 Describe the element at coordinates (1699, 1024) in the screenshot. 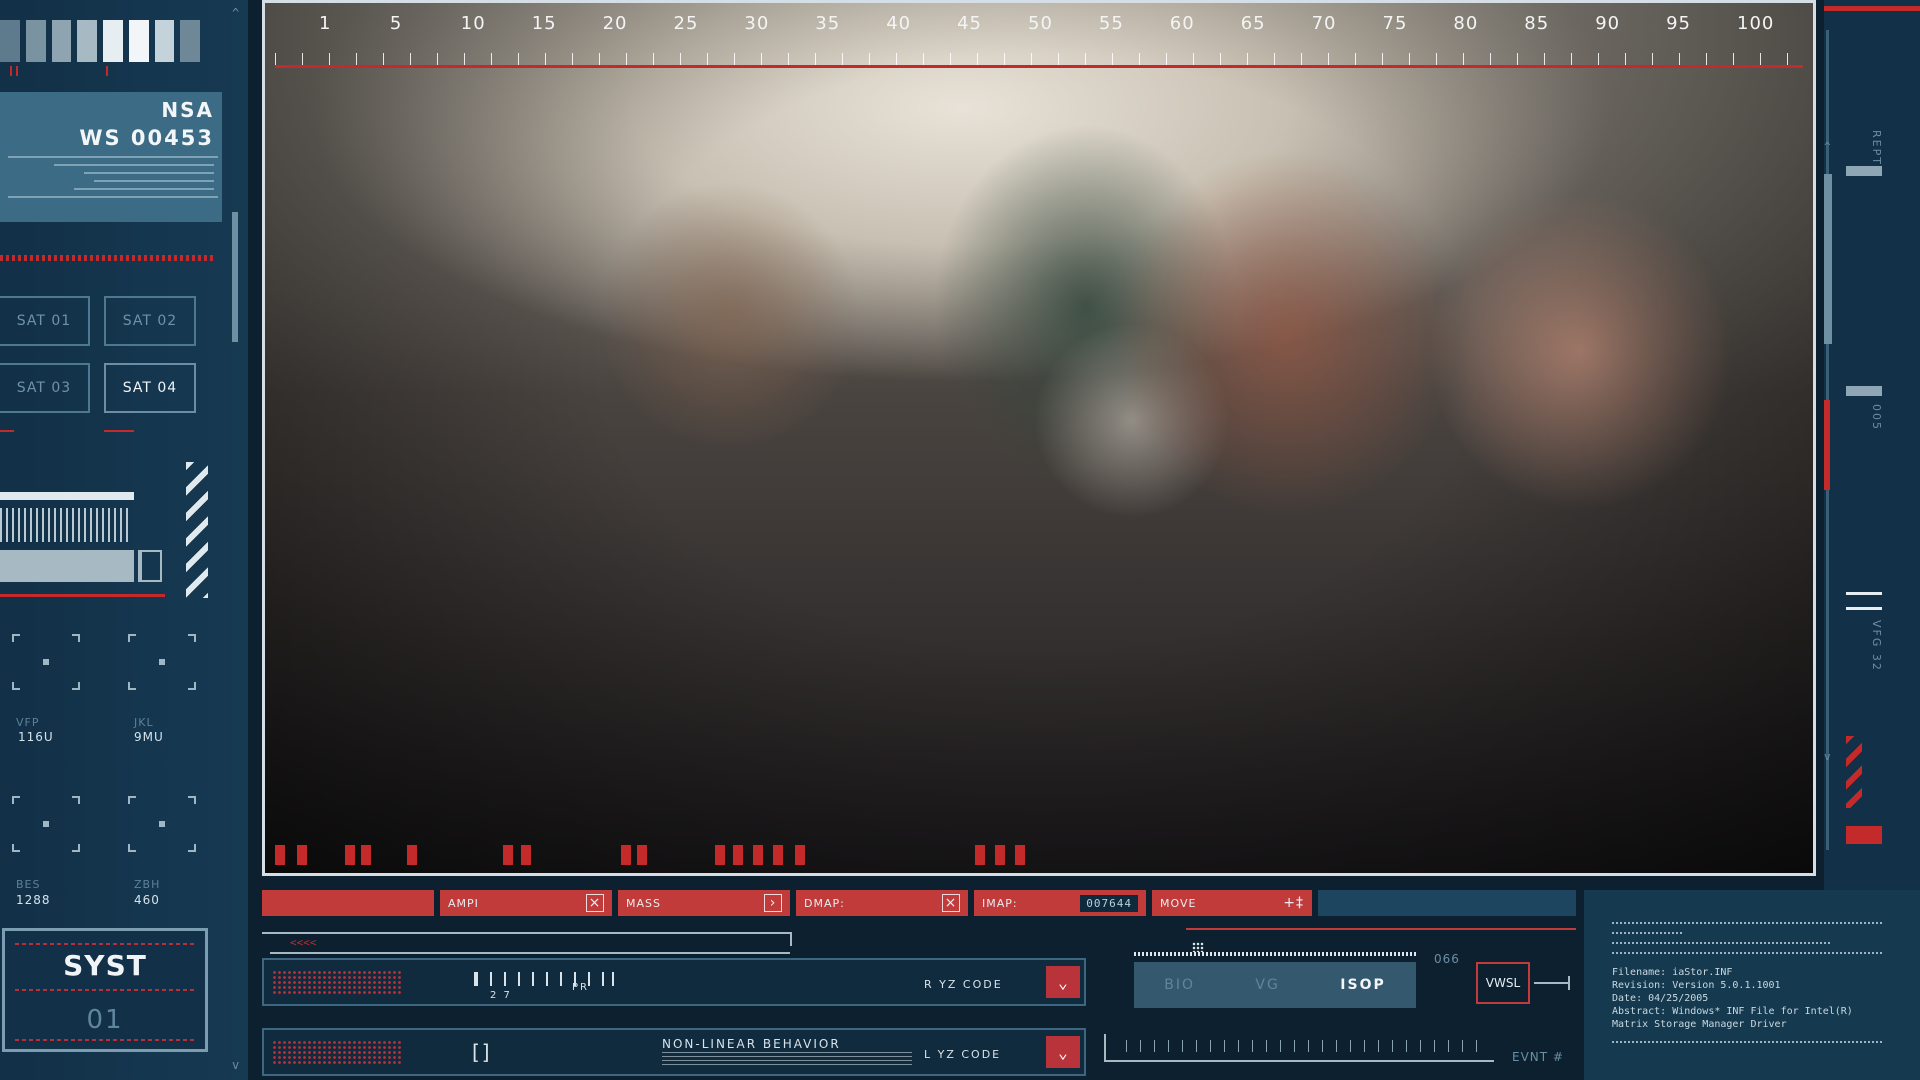

I see `log-driver: Matrix Storage Manager Driver` at that location.